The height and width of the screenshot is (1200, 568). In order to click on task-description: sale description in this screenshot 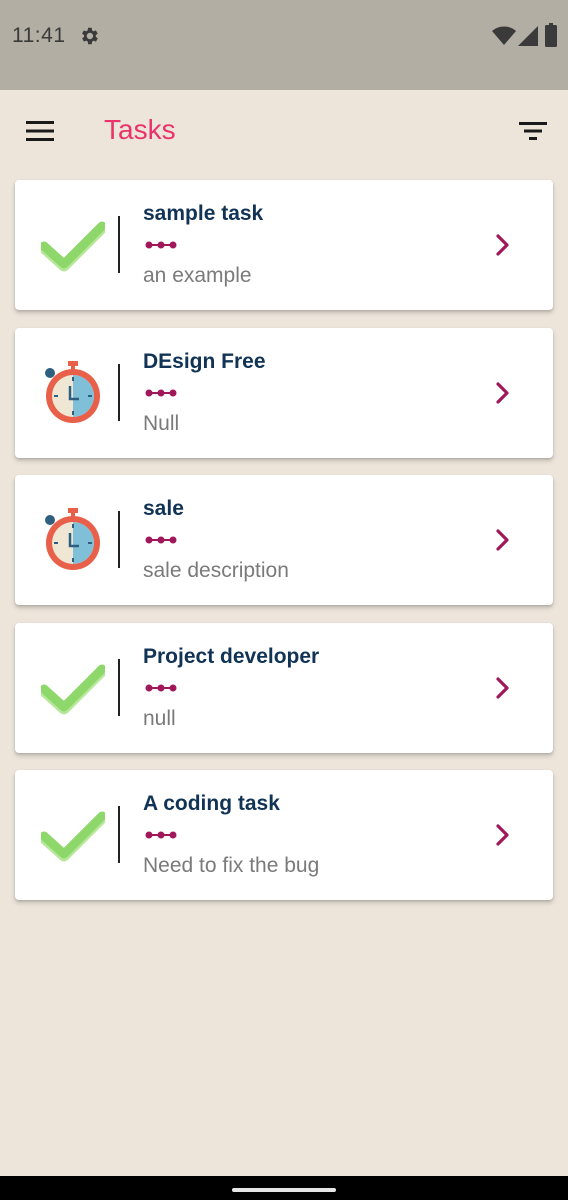, I will do `click(216, 570)`.